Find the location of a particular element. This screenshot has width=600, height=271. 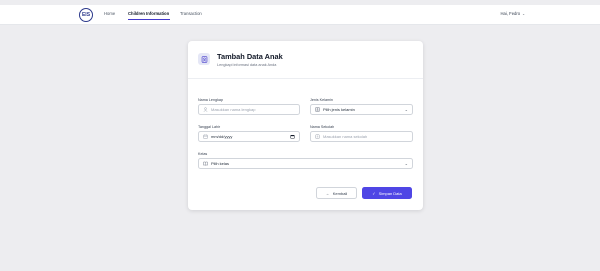

school-icon is located at coordinates (317, 136).